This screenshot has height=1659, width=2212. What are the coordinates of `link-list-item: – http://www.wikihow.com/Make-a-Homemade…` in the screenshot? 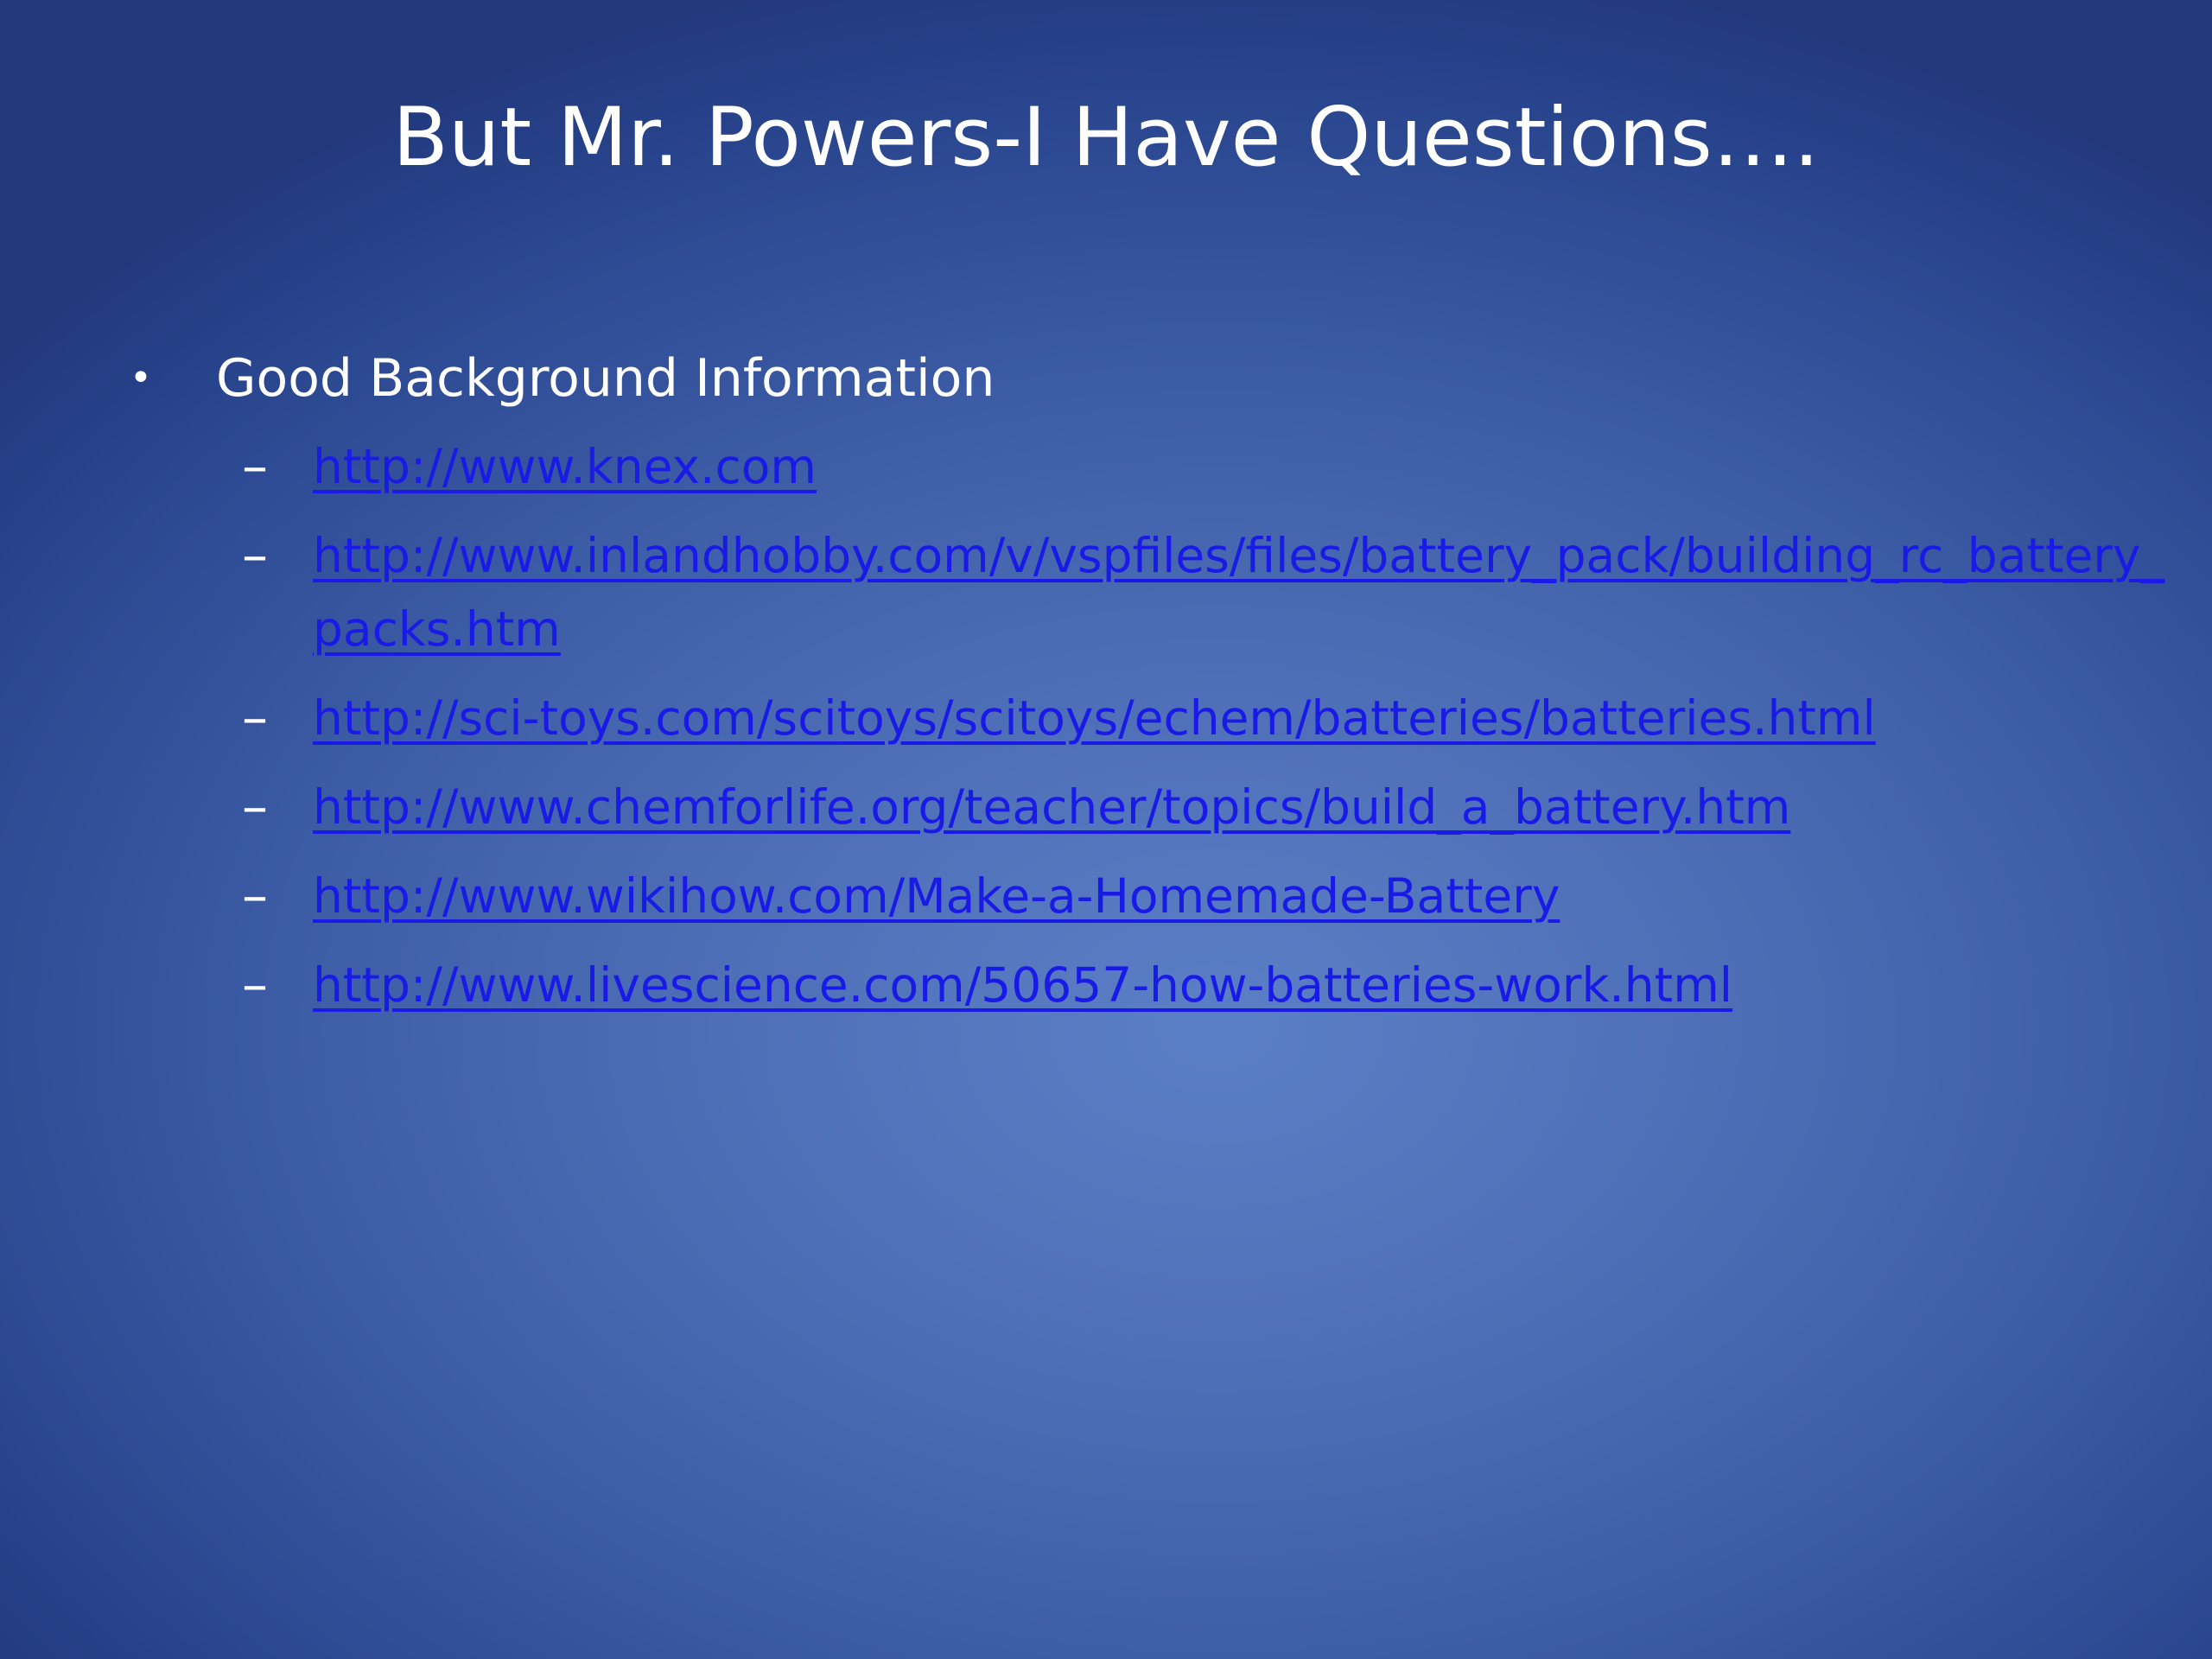 It's located at (1218, 897).